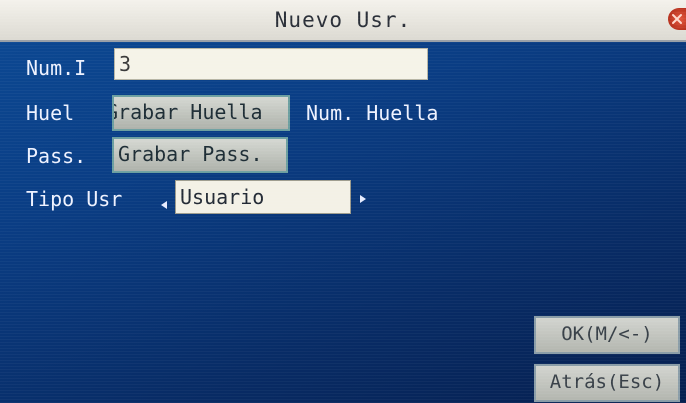  Describe the element at coordinates (372, 113) in the screenshot. I see `fingerprint-count-label: Num. Huella` at that location.